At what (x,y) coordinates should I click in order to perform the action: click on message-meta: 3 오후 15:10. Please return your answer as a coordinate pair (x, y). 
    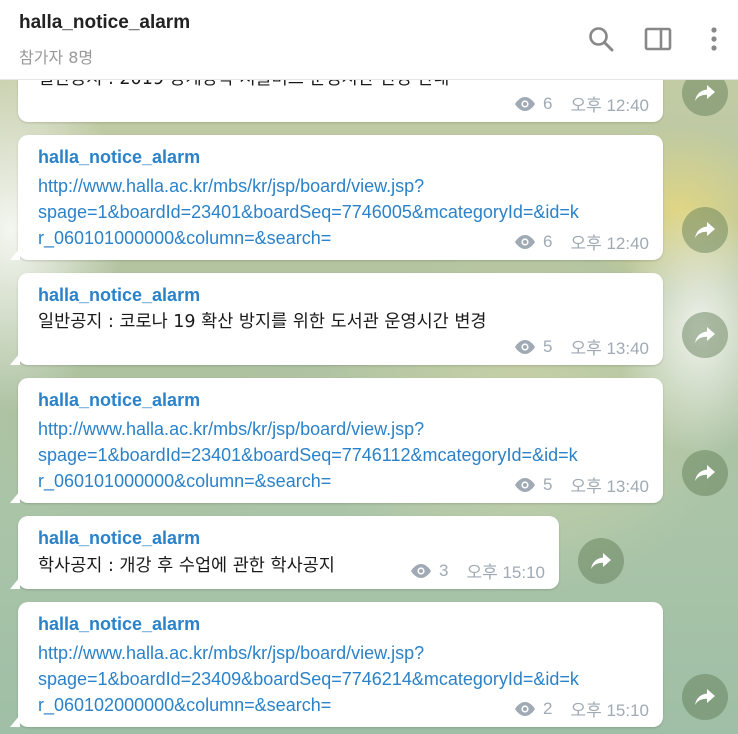
    Looking at the image, I should click on (477, 570).